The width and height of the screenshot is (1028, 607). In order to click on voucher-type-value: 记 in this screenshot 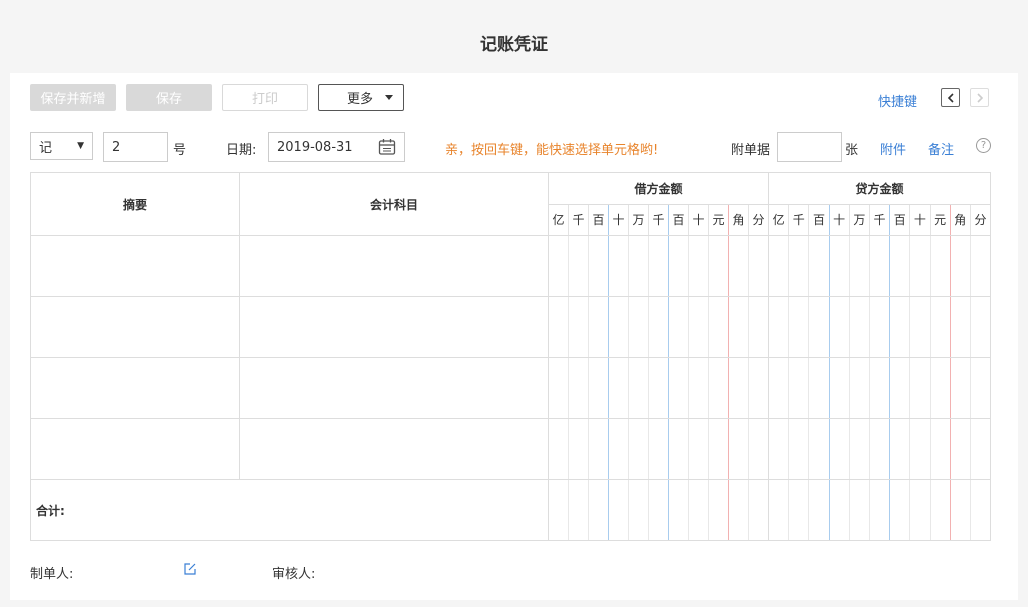, I will do `click(46, 148)`.